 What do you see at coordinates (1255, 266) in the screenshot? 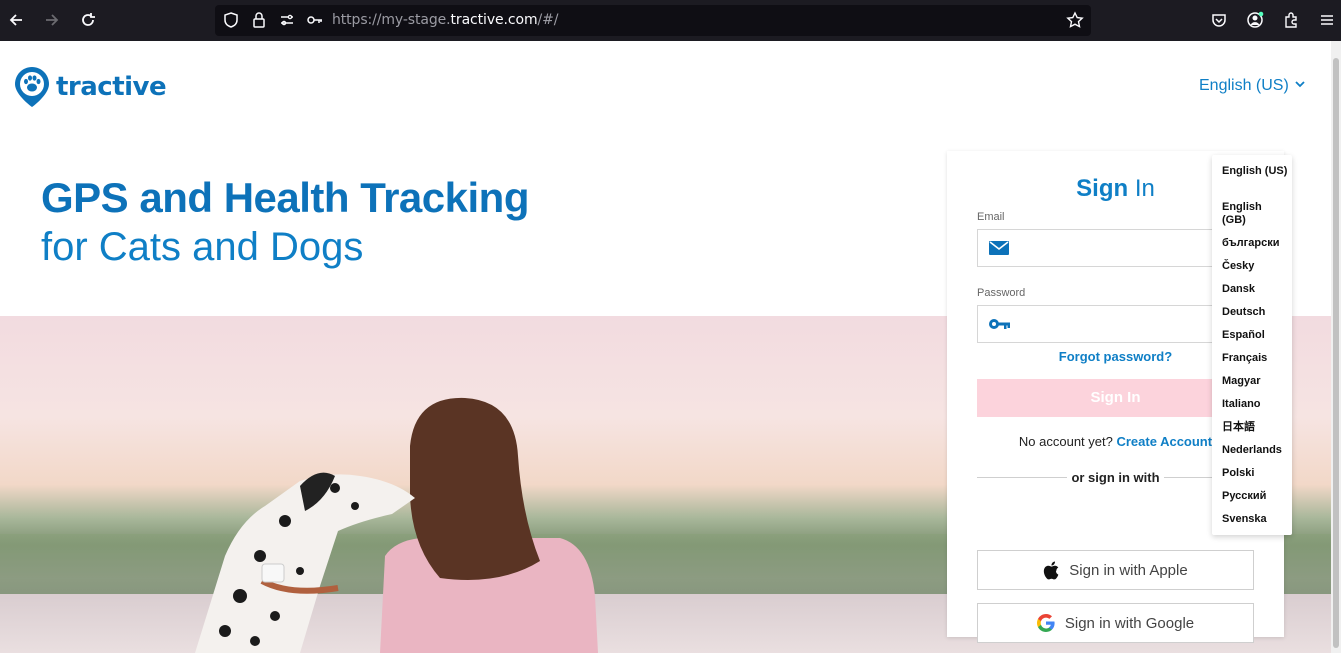
I see `language-option: Česky` at bounding box center [1255, 266].